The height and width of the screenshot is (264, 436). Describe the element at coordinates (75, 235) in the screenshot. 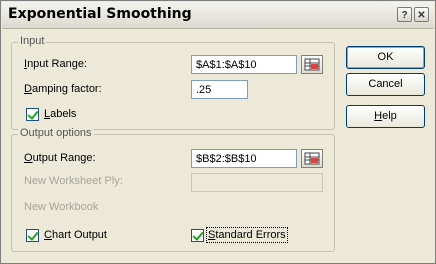

I see `chart-output-label: Chart Output` at that location.